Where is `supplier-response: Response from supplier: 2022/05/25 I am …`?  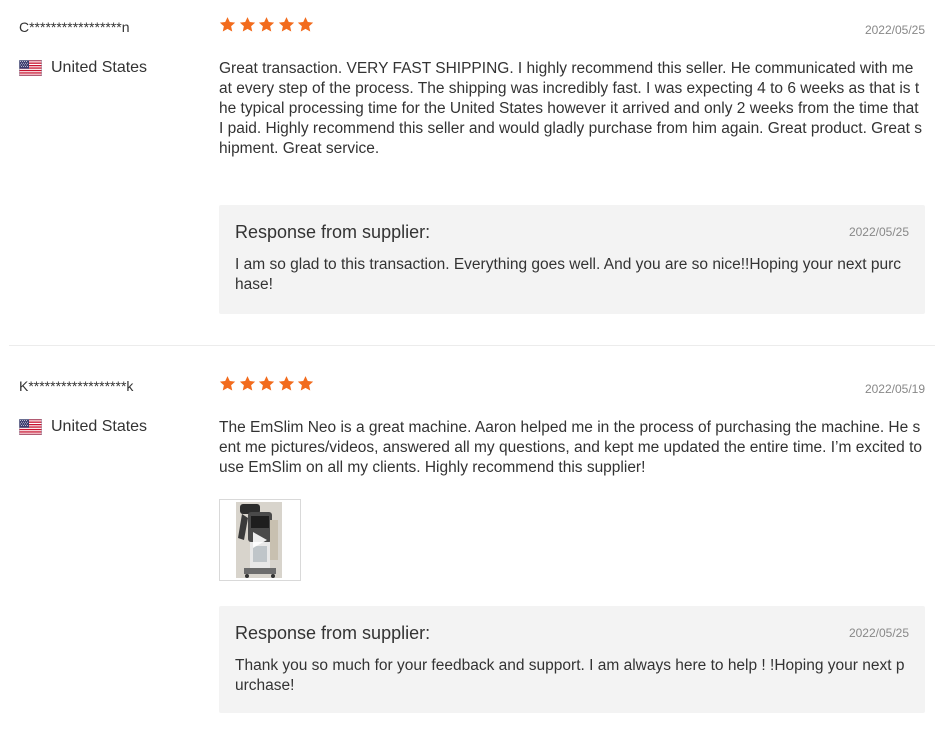
supplier-response: Response from supplier: 2022/05/25 I am … is located at coordinates (572, 259).